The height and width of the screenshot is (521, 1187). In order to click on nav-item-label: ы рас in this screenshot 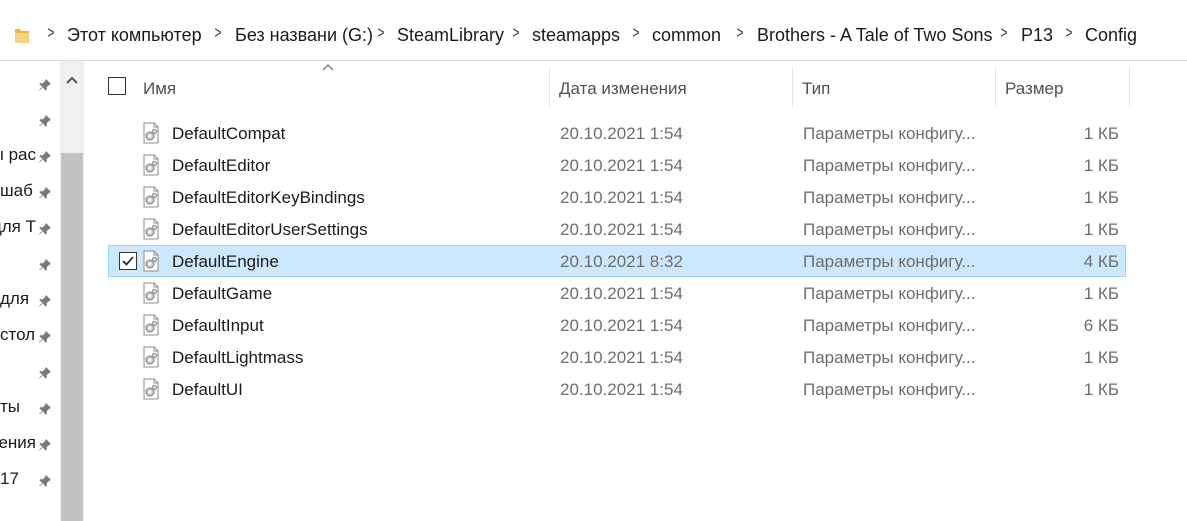, I will do `click(18, 155)`.